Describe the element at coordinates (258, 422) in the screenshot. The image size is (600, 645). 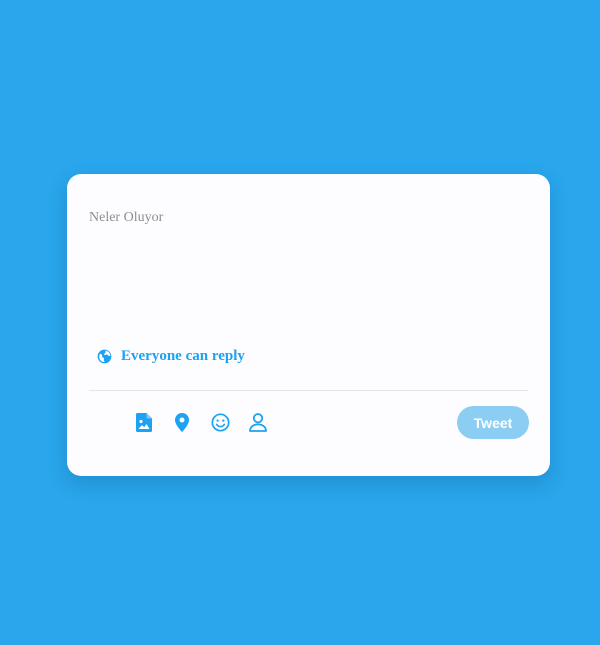
I see `user-icon` at that location.